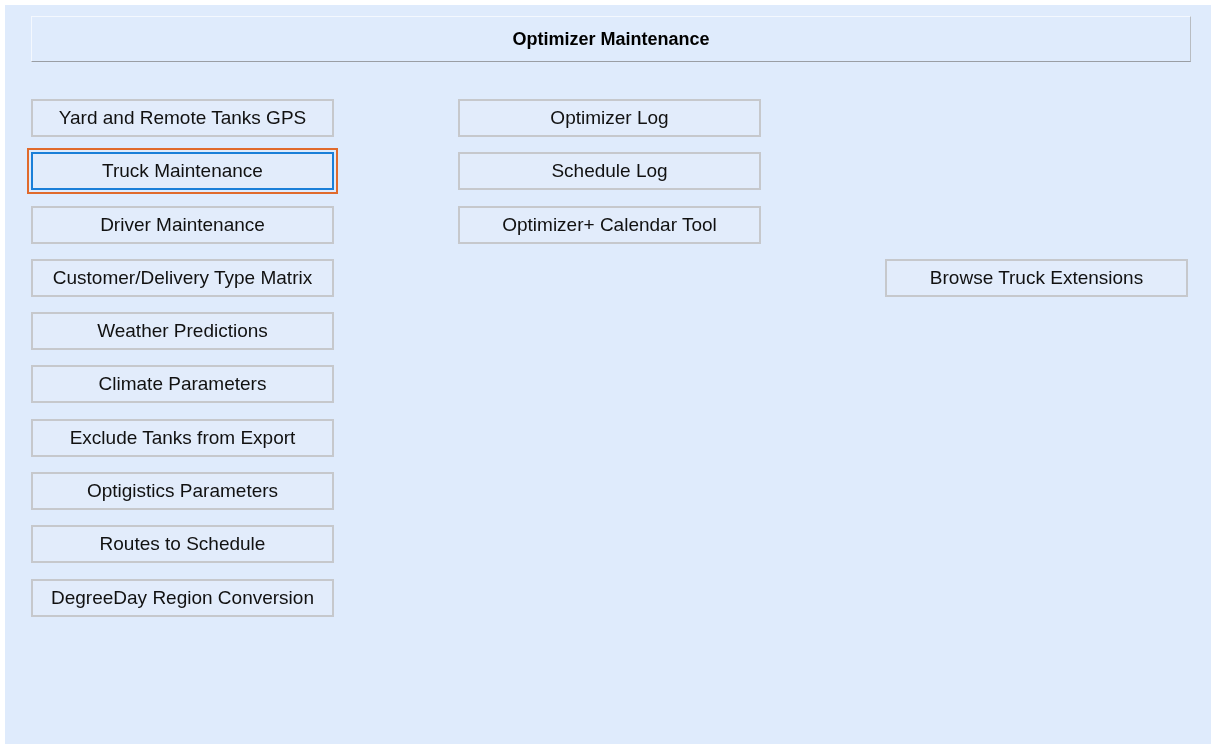 The image size is (1211, 744). Describe the element at coordinates (182, 384) in the screenshot. I see `menu-button: Climate Parameters` at that location.